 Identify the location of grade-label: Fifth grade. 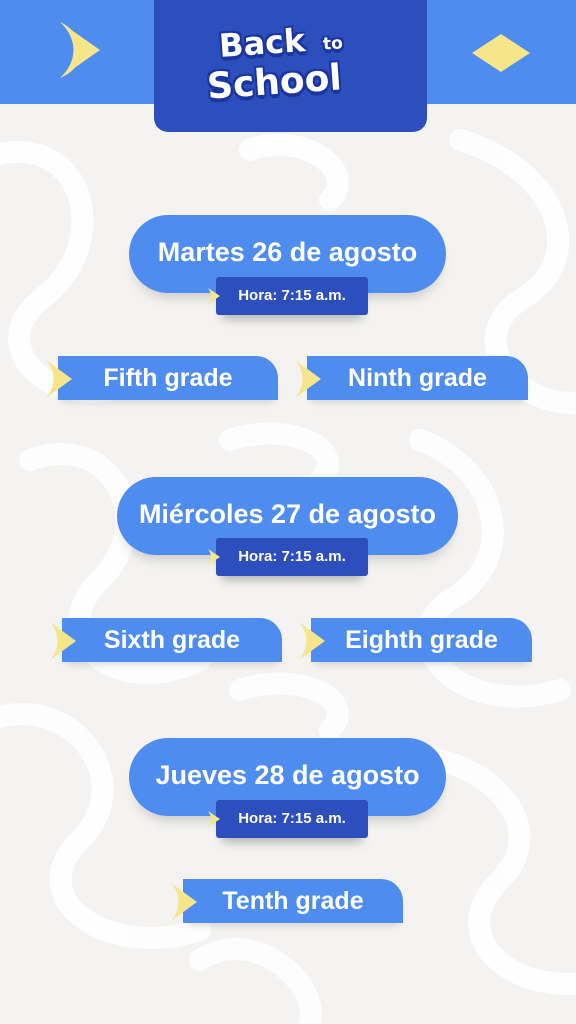
(168, 378).